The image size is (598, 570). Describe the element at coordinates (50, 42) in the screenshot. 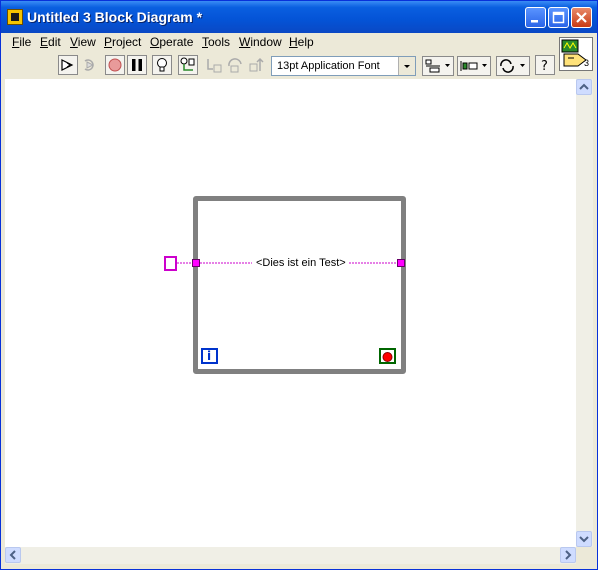

I see `menu-edit: Edit` at that location.